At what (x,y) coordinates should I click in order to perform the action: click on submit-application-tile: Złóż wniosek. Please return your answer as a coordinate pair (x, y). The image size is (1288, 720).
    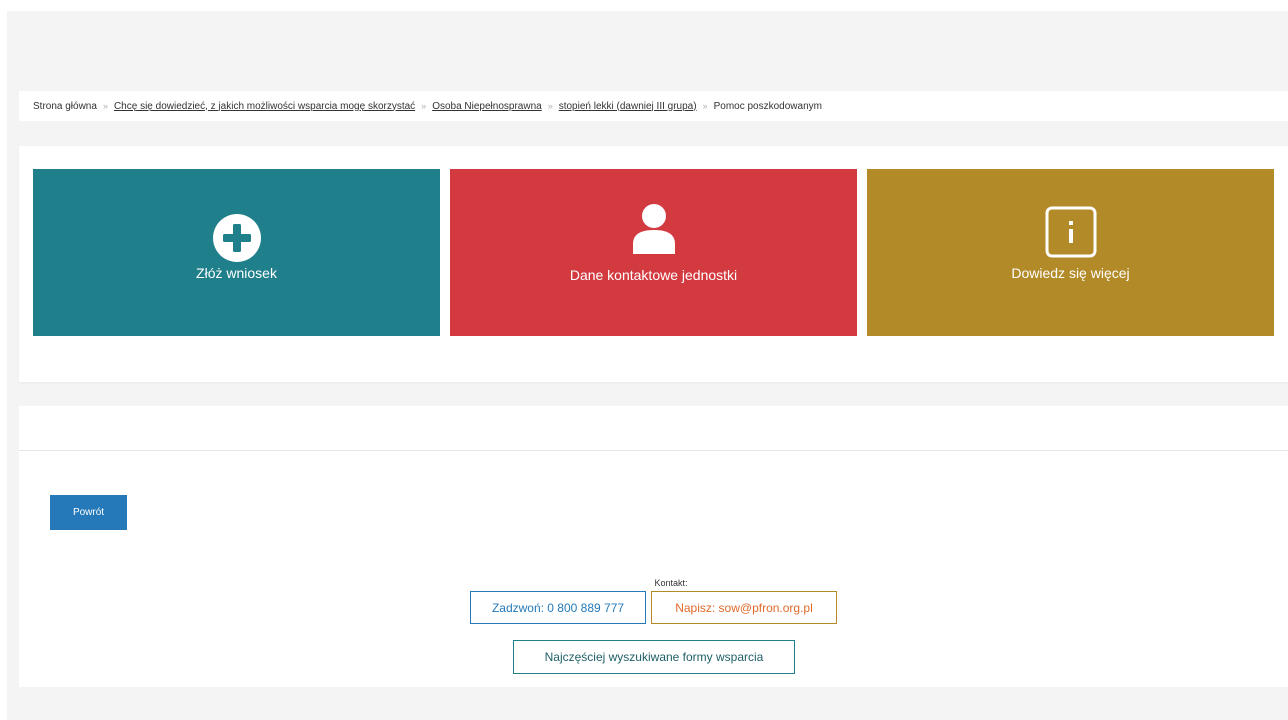
    Looking at the image, I should click on (236, 252).